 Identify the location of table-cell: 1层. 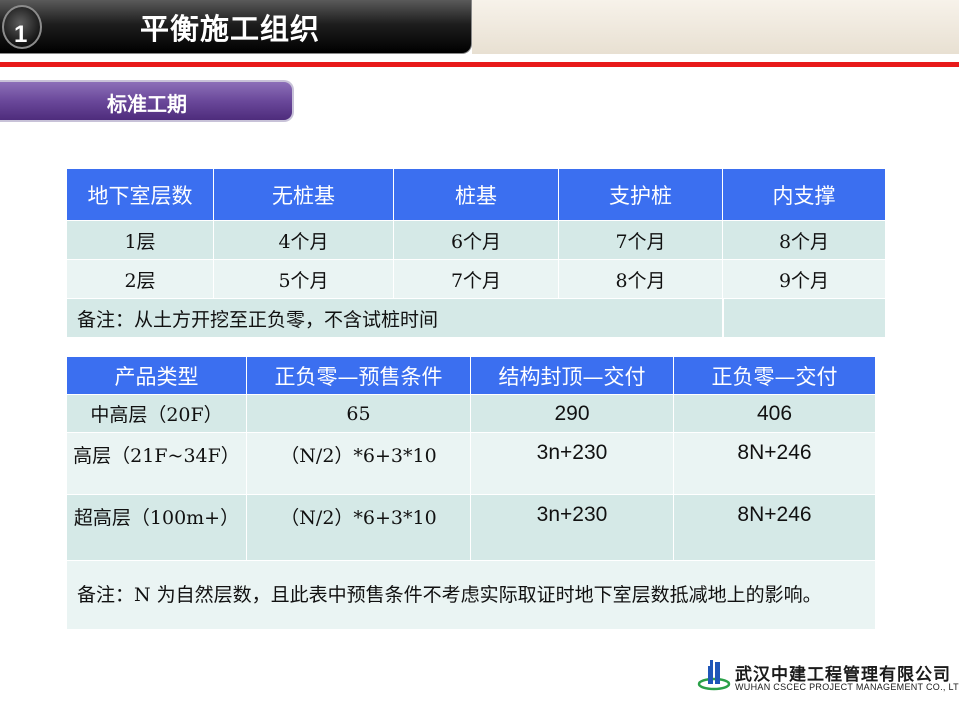
(140, 240).